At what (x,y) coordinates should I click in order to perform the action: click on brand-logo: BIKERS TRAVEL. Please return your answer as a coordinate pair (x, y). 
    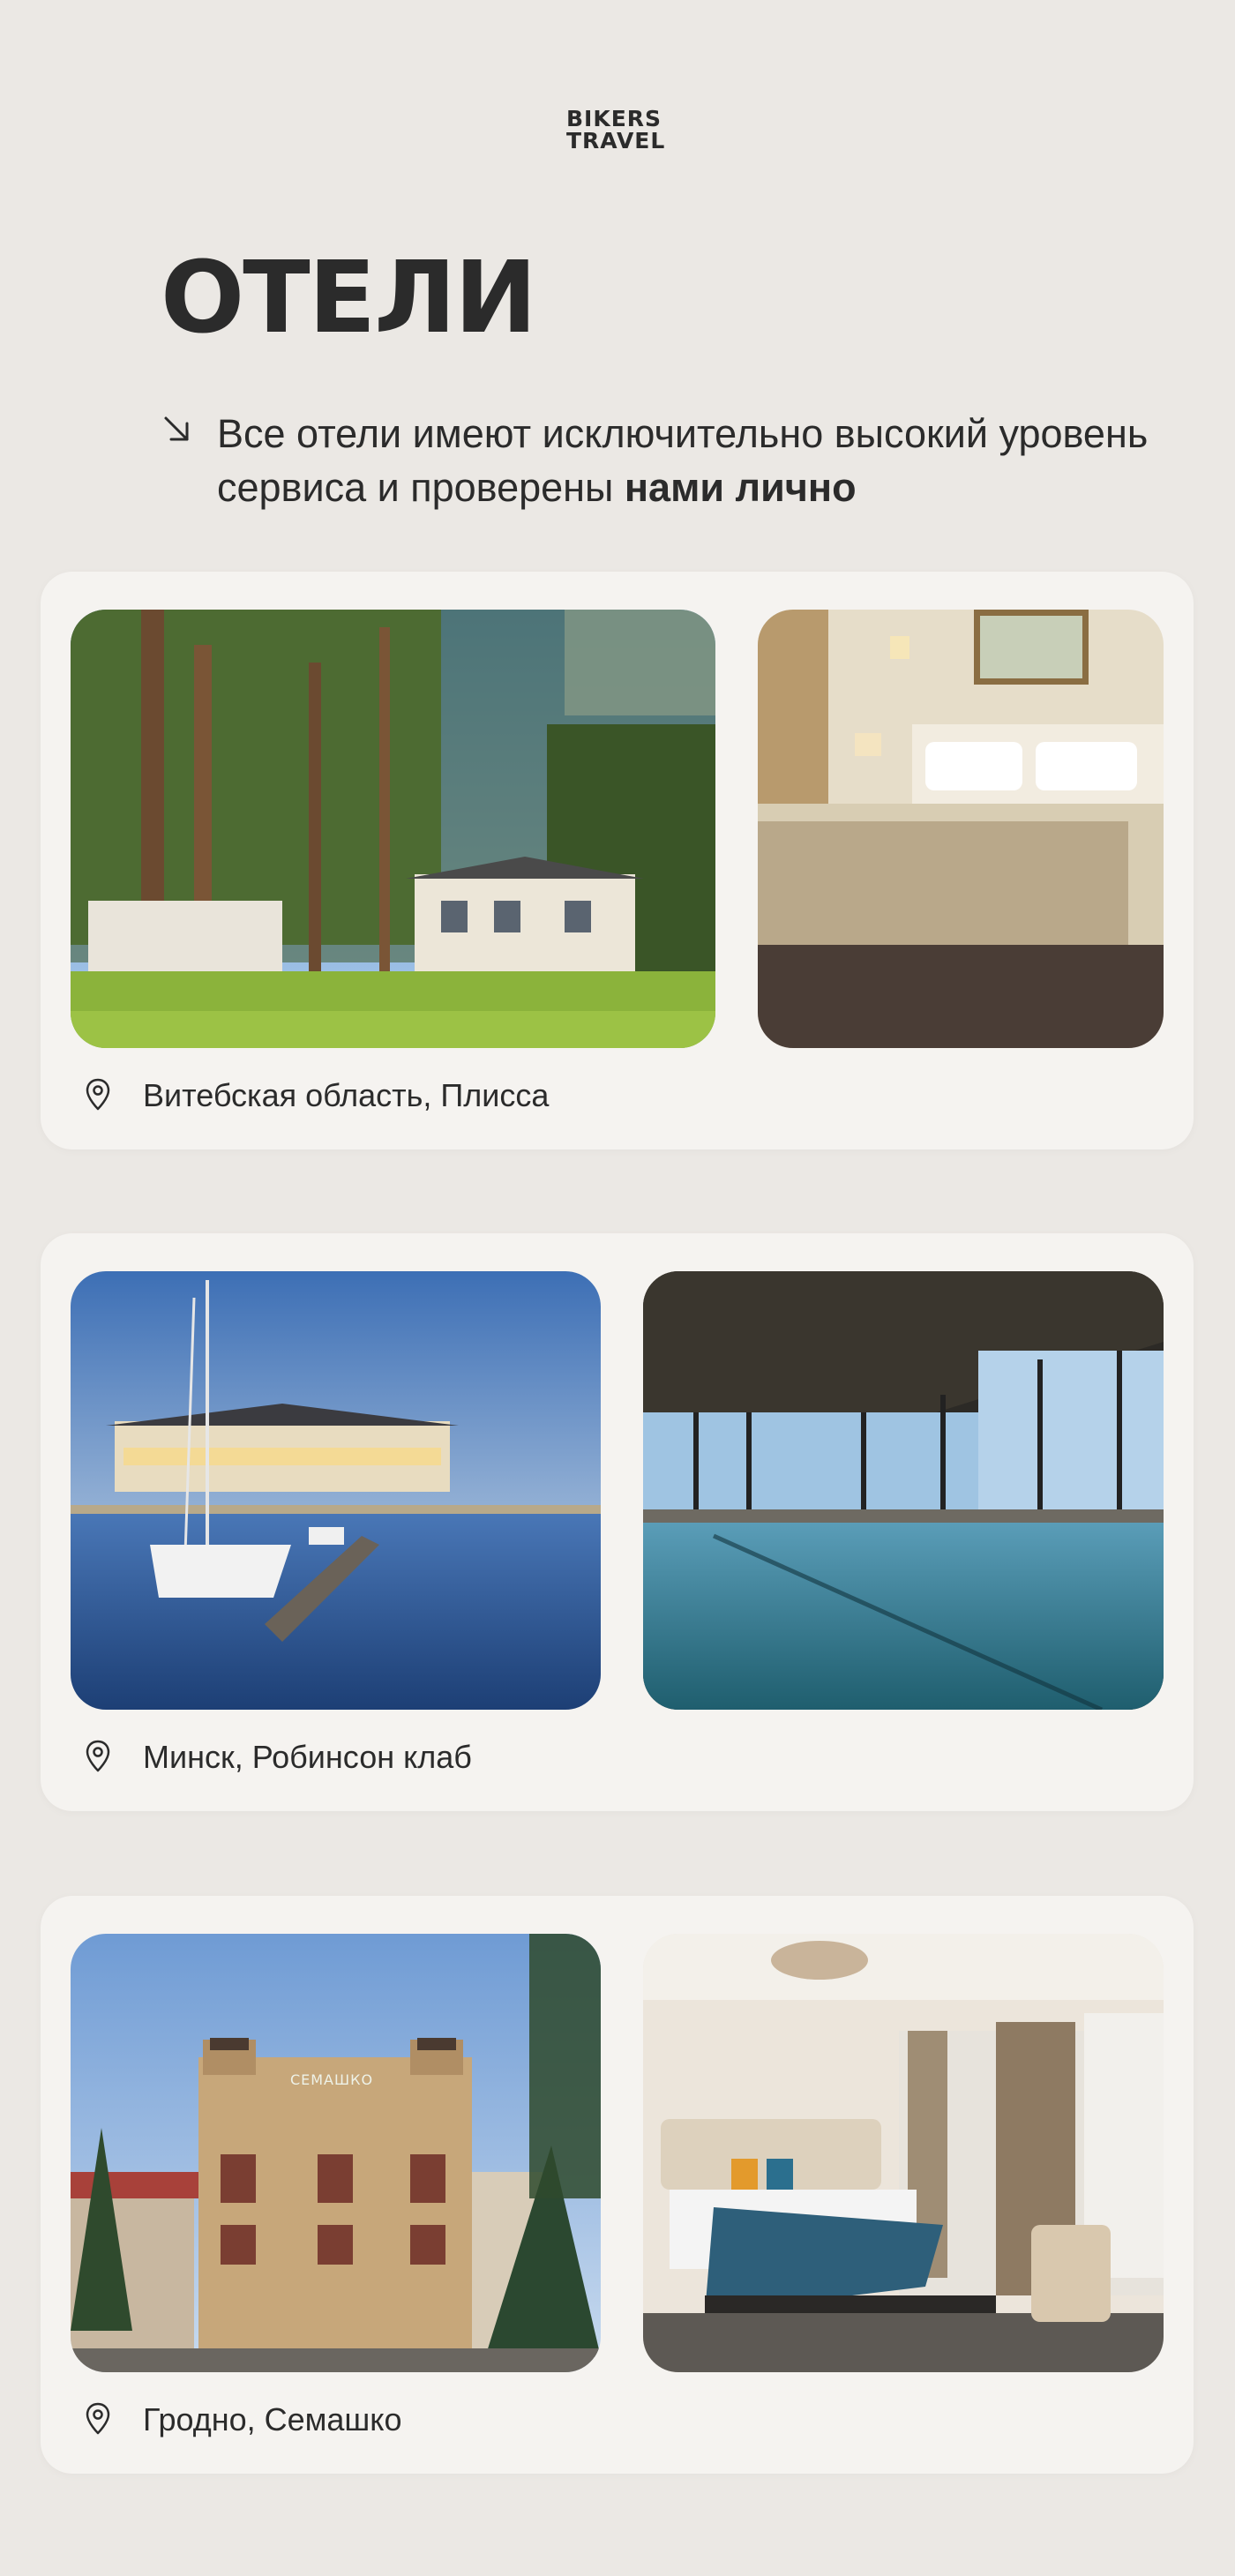
    Looking at the image, I should click on (617, 130).